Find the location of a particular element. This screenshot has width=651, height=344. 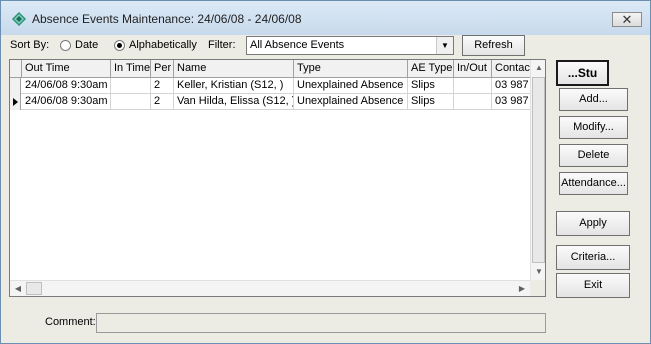

dropdown-arrow-icon: ▼ is located at coordinates (444, 45).